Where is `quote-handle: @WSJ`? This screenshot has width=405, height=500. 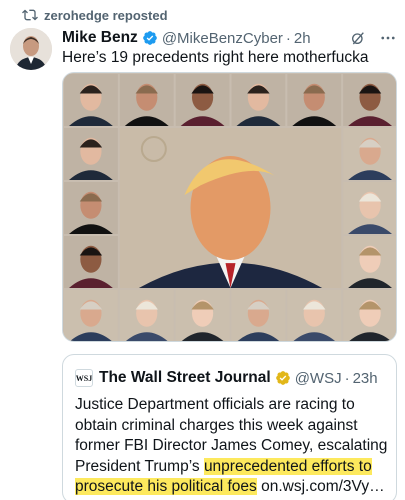
quote-handle: @WSJ is located at coordinates (318, 378).